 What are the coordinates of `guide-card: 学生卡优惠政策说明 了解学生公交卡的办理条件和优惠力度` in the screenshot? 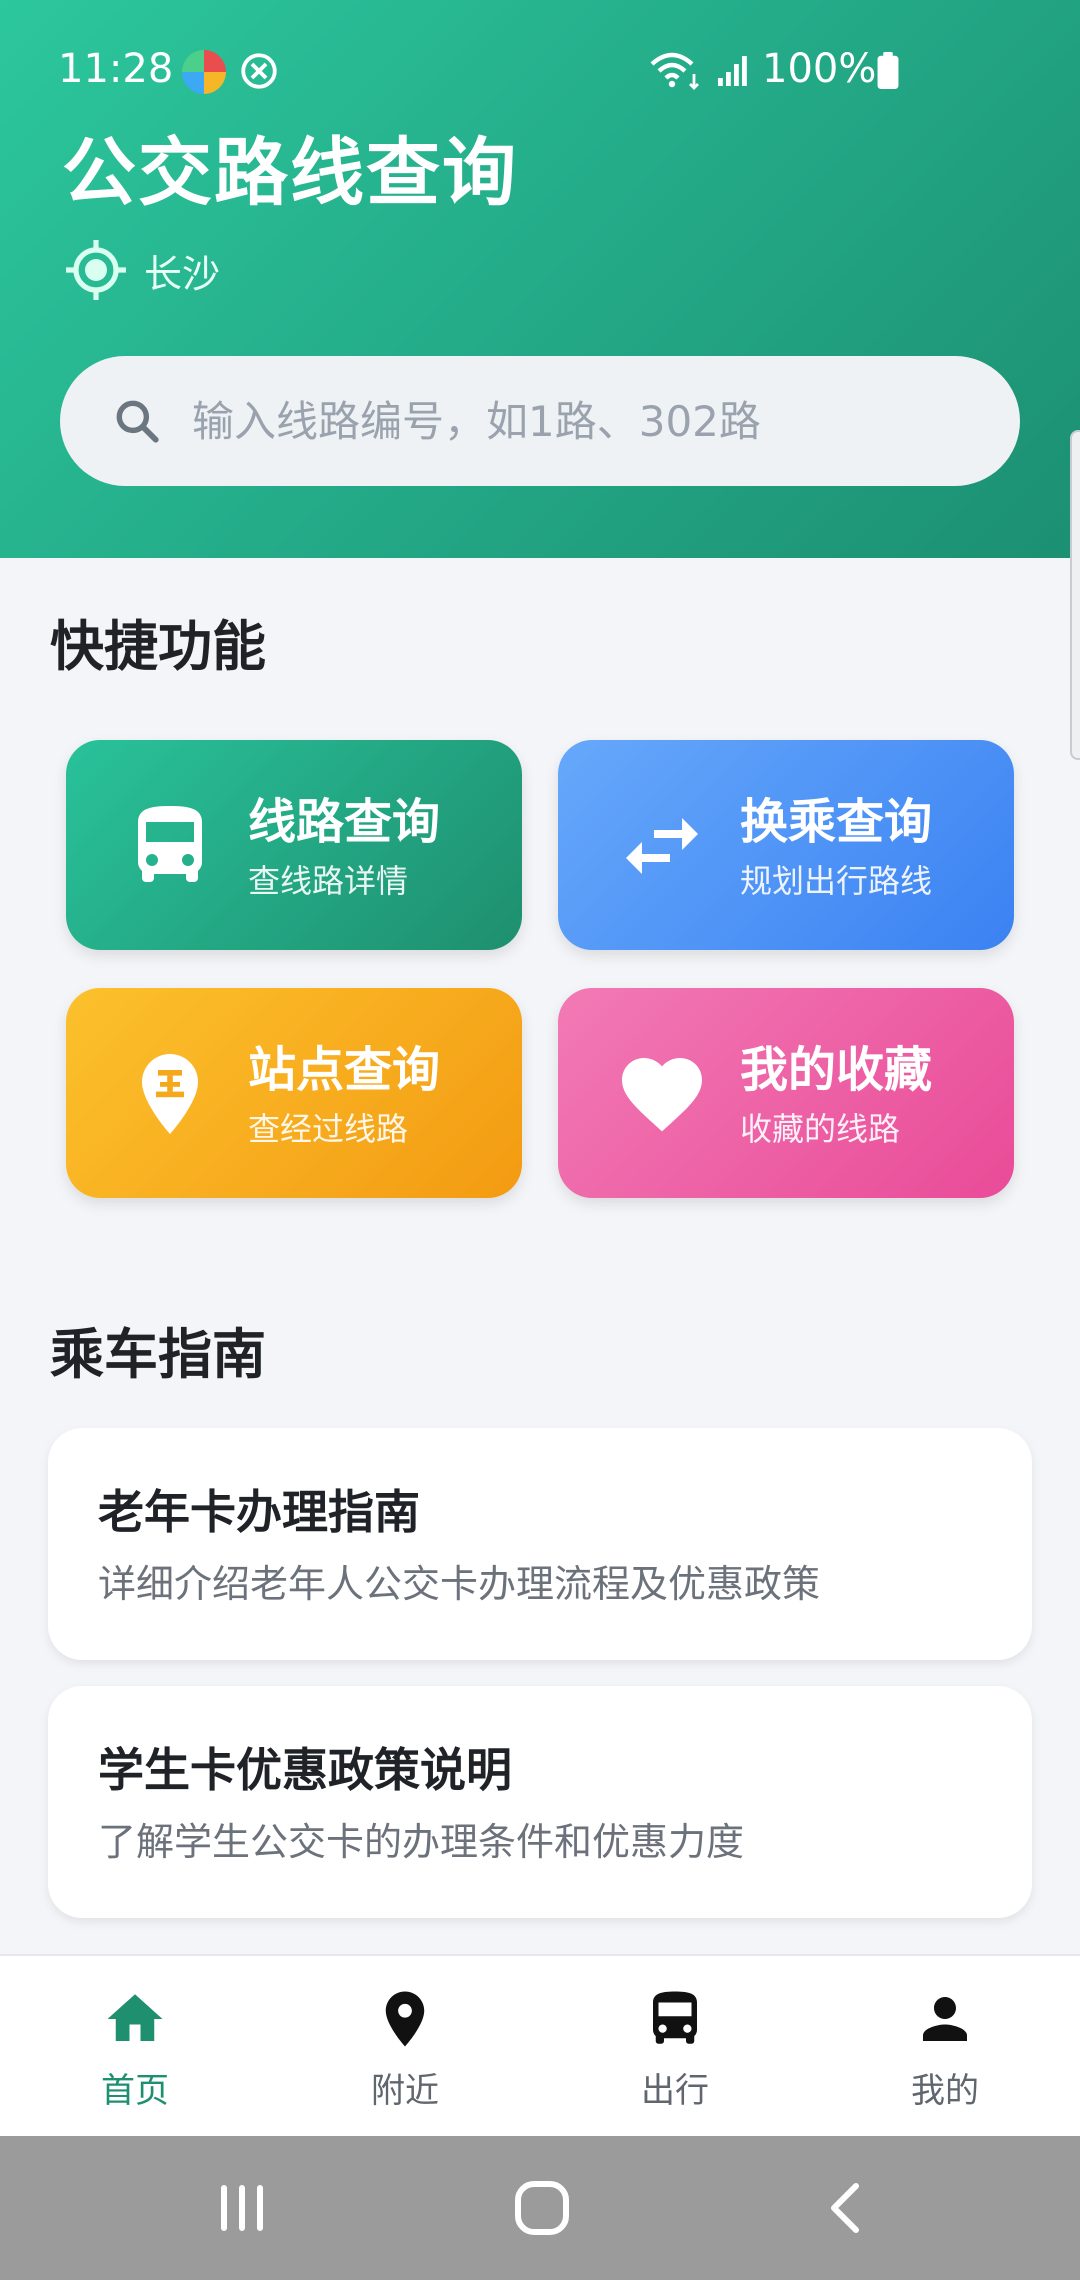 It's located at (540, 1802).